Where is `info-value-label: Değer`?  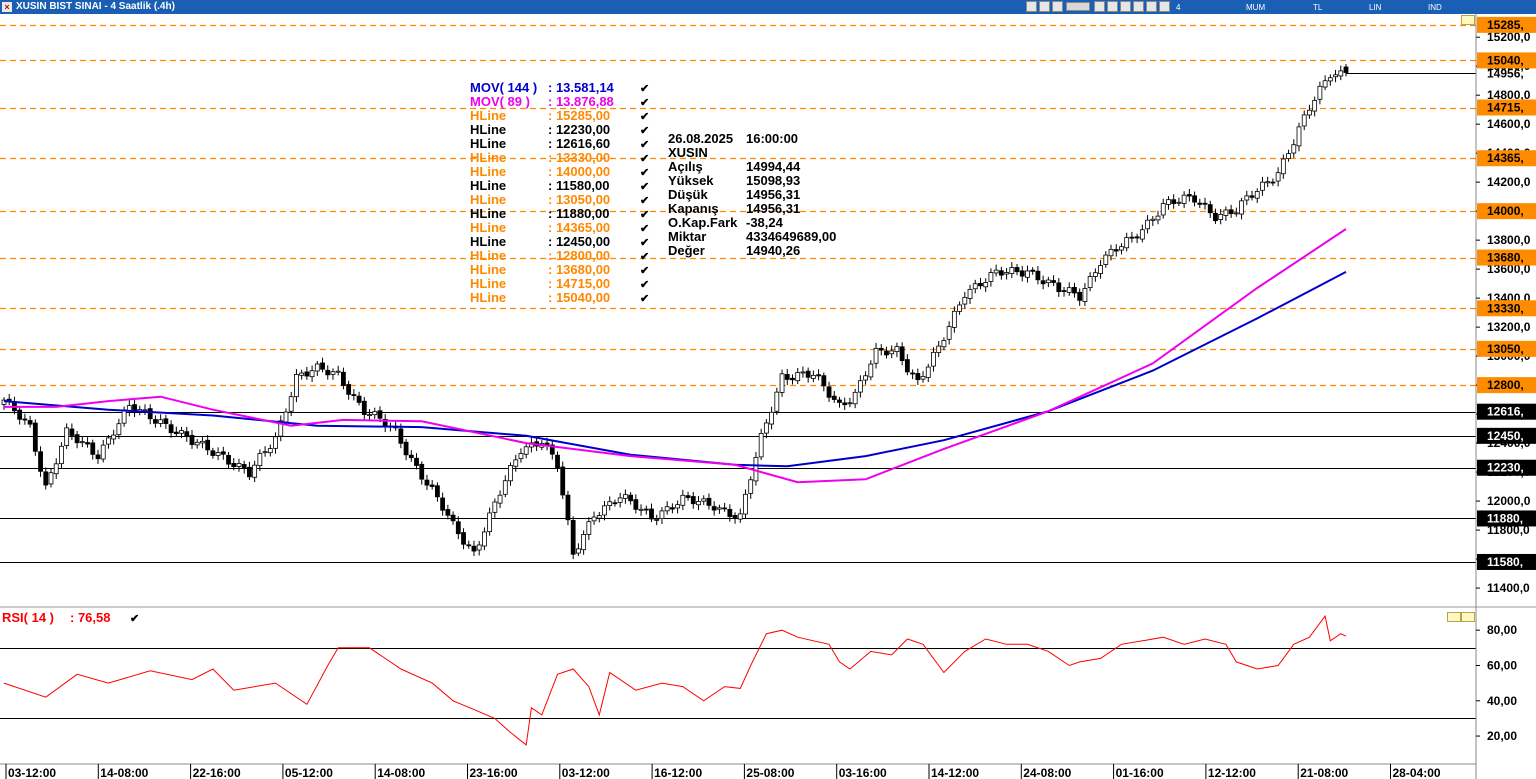 info-value-label: Değer is located at coordinates (686, 250).